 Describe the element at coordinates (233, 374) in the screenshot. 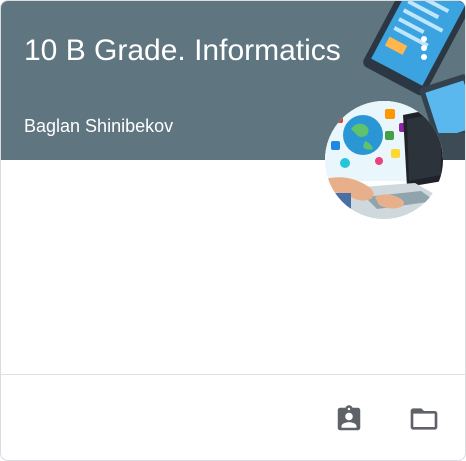

I see `footer-divider` at that location.